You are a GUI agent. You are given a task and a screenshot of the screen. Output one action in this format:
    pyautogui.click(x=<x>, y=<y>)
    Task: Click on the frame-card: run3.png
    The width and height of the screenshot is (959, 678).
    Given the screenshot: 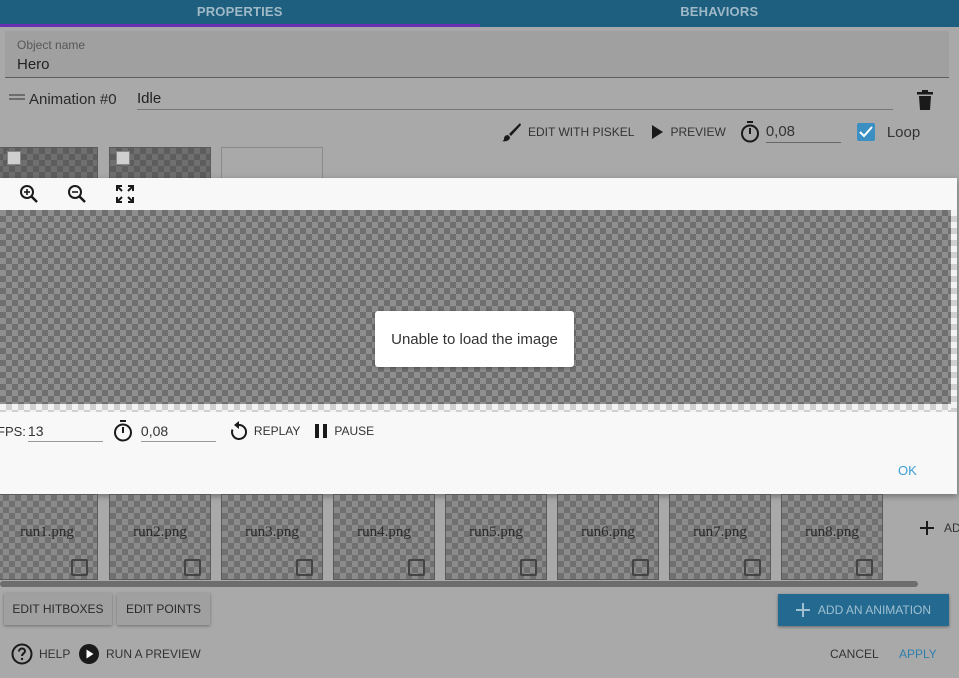 What is the action you would take?
    pyautogui.click(x=272, y=537)
    